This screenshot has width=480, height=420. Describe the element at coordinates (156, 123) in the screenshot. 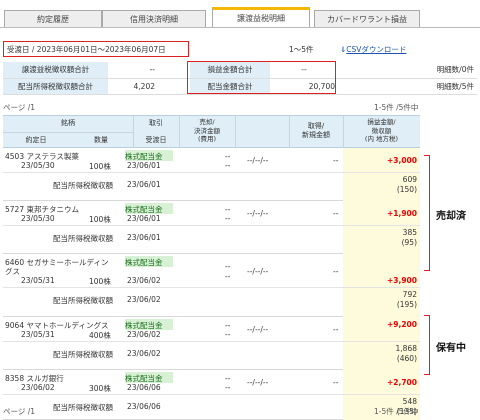

I see `header-trade-type: 取引` at that location.